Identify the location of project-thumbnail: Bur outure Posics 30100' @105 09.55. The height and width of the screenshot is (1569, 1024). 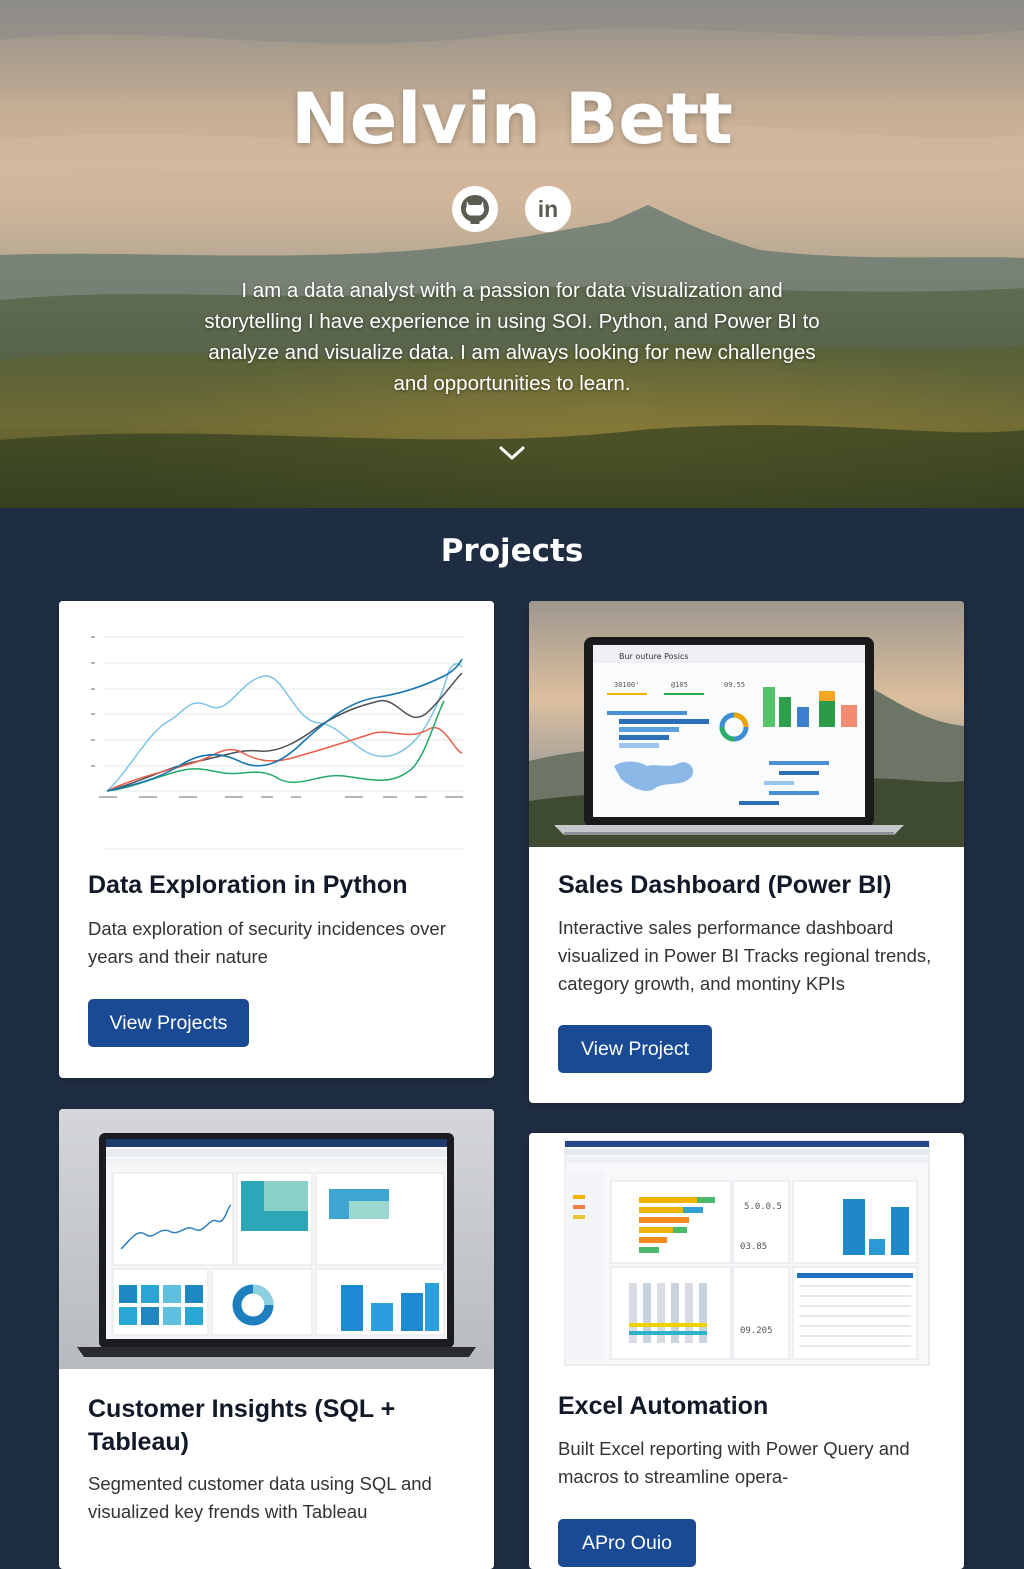
(746, 724).